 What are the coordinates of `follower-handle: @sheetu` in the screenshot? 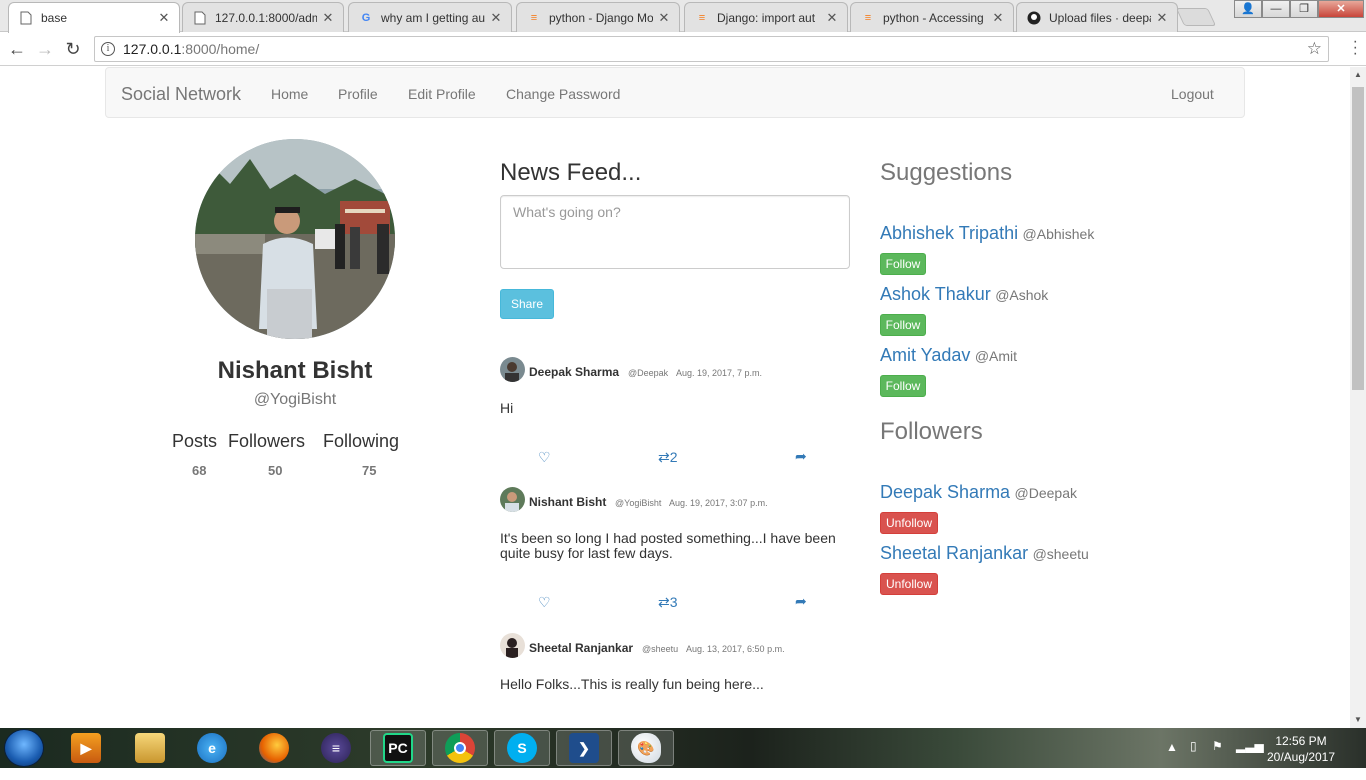 It's located at (1060, 554).